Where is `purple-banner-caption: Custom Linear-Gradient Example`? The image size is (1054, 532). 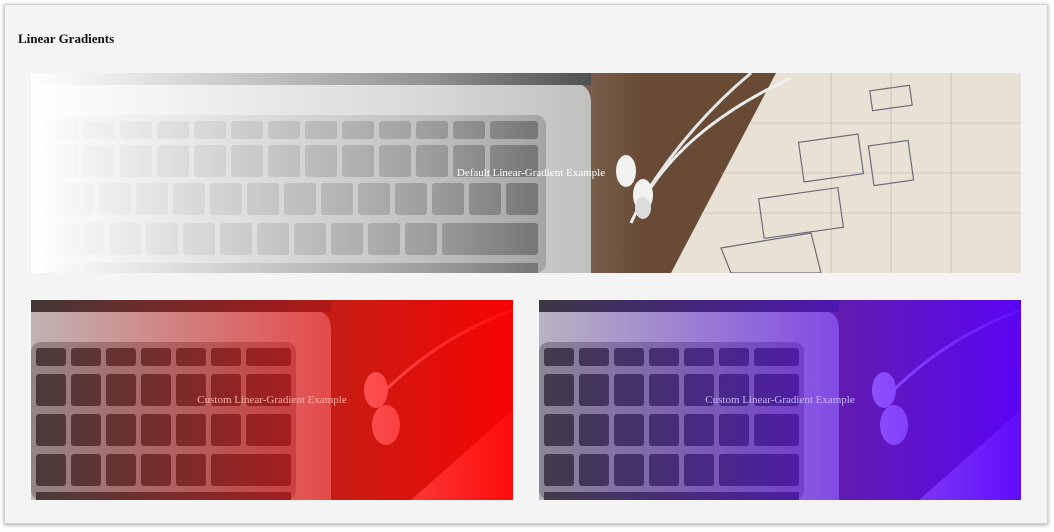
purple-banner-caption: Custom Linear-Gradient Example is located at coordinates (780, 400).